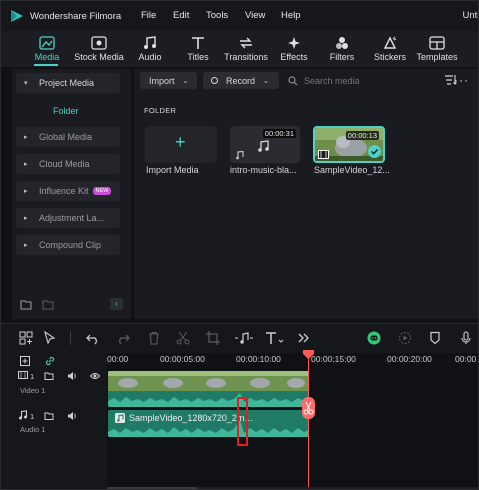  Describe the element at coordinates (246, 43) in the screenshot. I see `transition-arrows-icon` at that location.